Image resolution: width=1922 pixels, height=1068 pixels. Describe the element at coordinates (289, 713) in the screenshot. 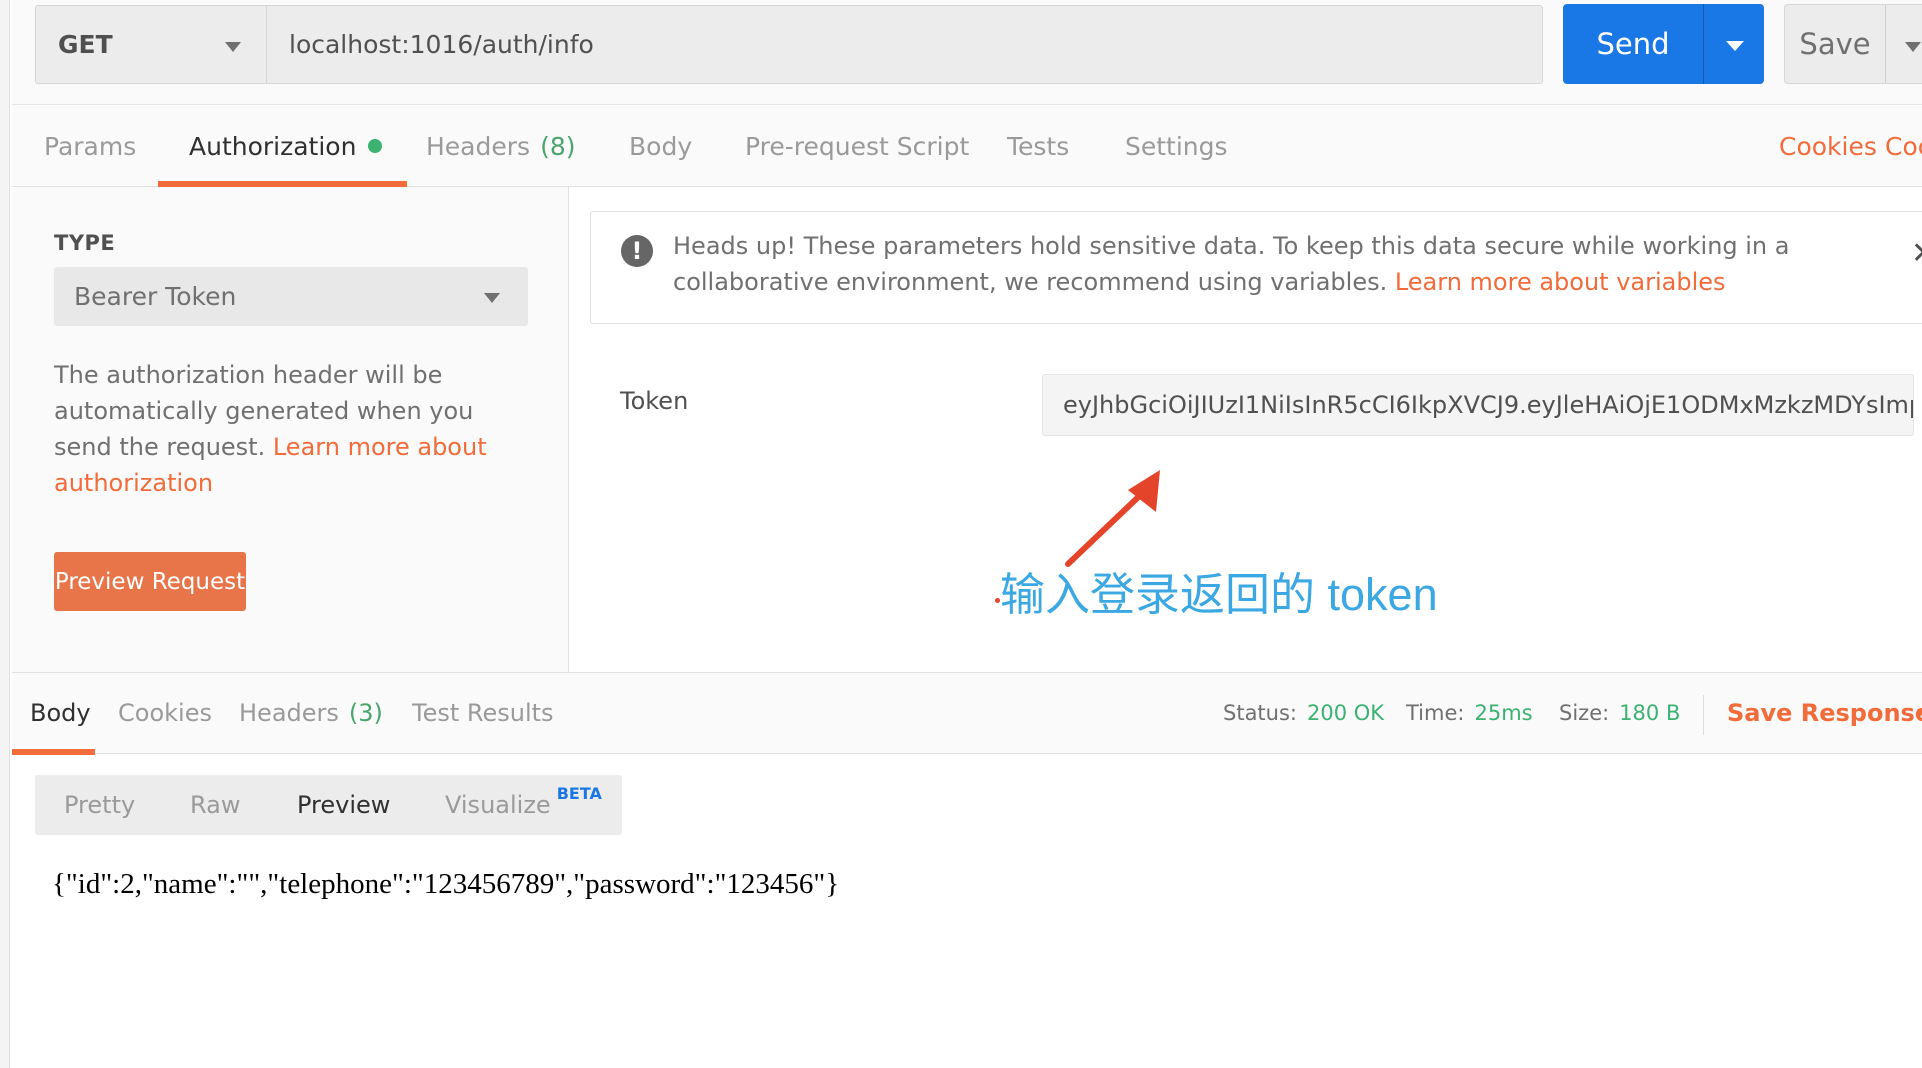

I see `response-tab-headers-label: Headers` at that location.